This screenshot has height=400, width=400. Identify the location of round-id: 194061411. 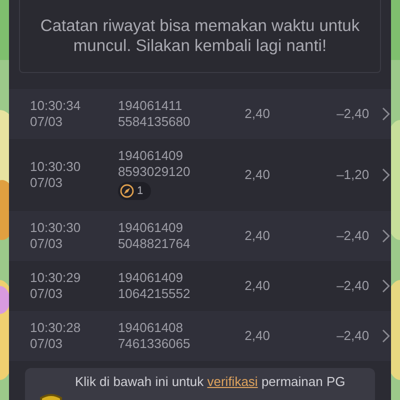
(151, 106).